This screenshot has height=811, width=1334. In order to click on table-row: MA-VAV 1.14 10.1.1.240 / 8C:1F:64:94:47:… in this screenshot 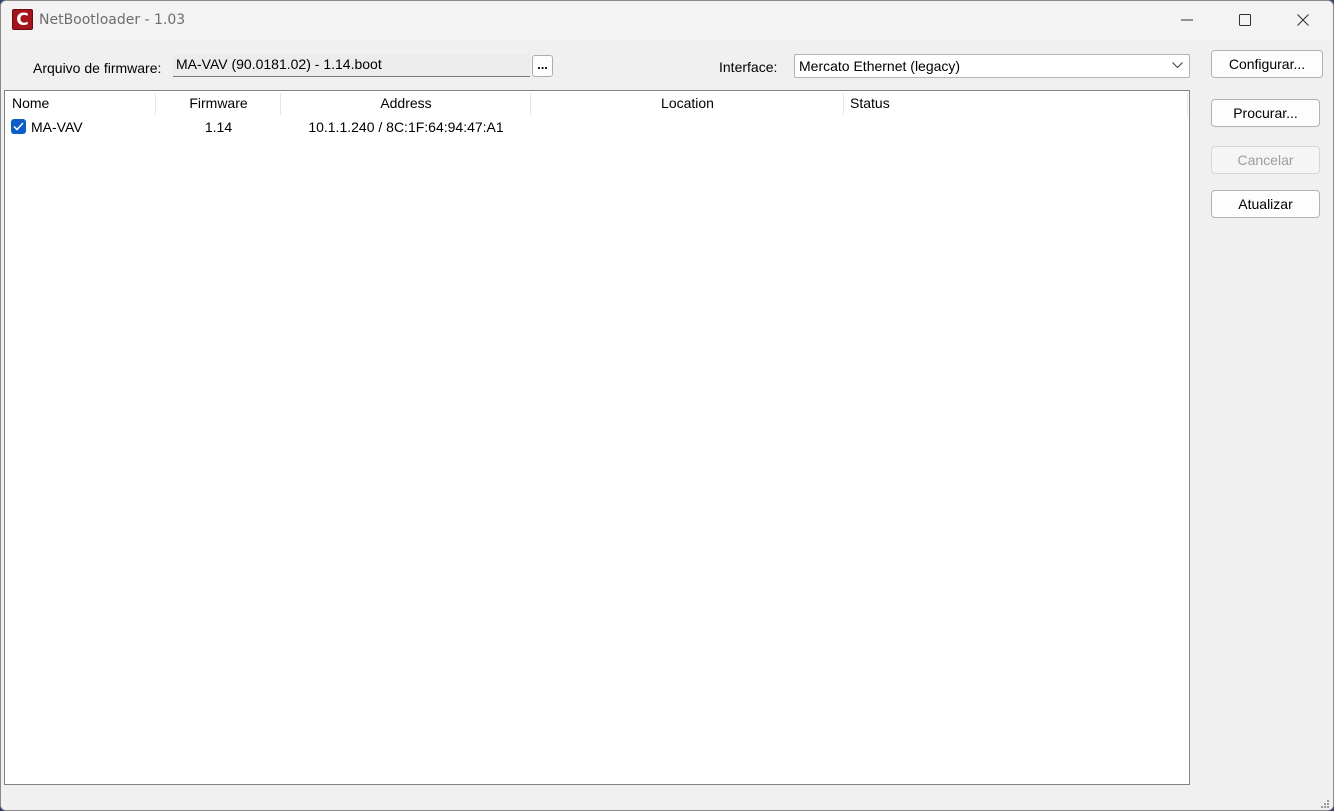, I will do `click(597, 127)`.